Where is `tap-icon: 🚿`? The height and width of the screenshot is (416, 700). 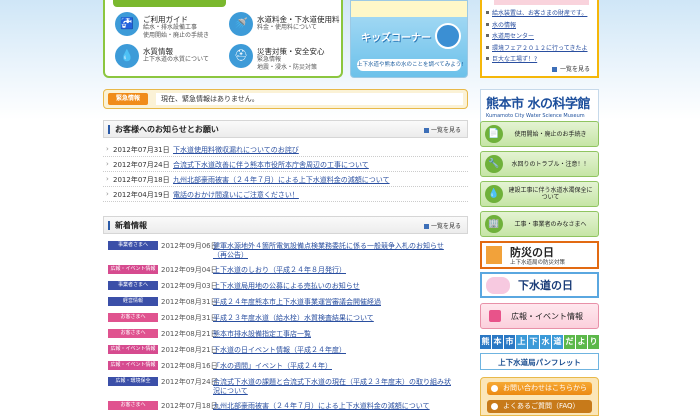
tap-icon: 🚿 is located at coordinates (241, 24).